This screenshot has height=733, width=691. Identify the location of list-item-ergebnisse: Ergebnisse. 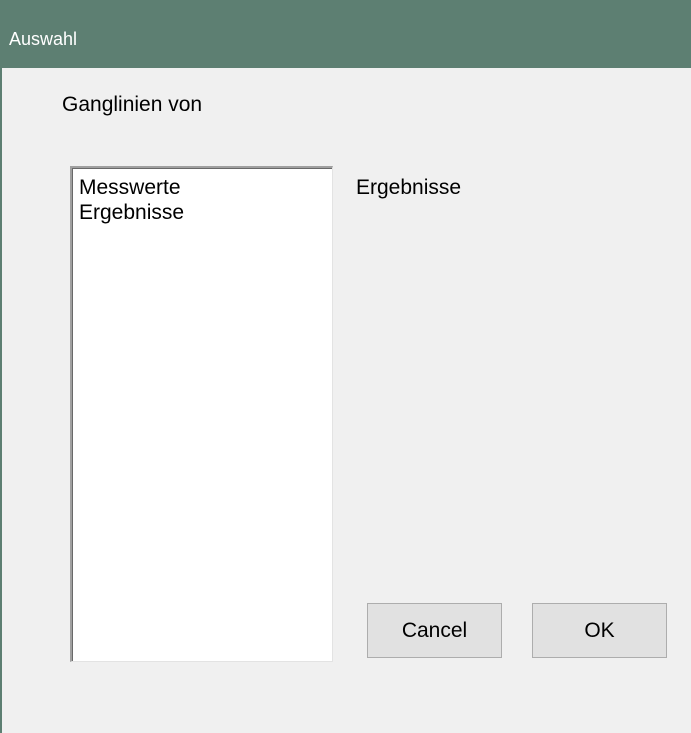
(131, 213).